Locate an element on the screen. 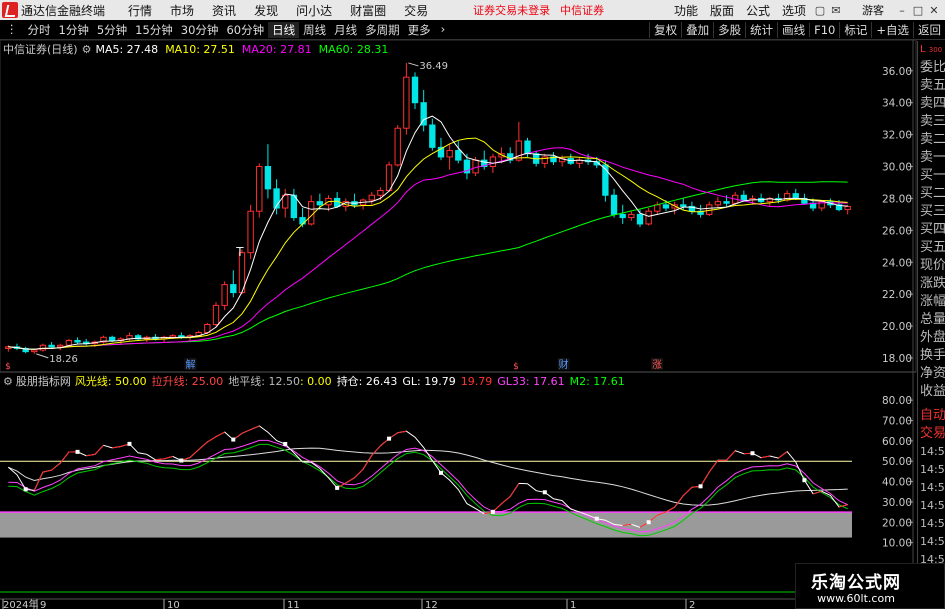 The image size is (945, 609). side-top-letter: L is located at coordinates (923, 49).